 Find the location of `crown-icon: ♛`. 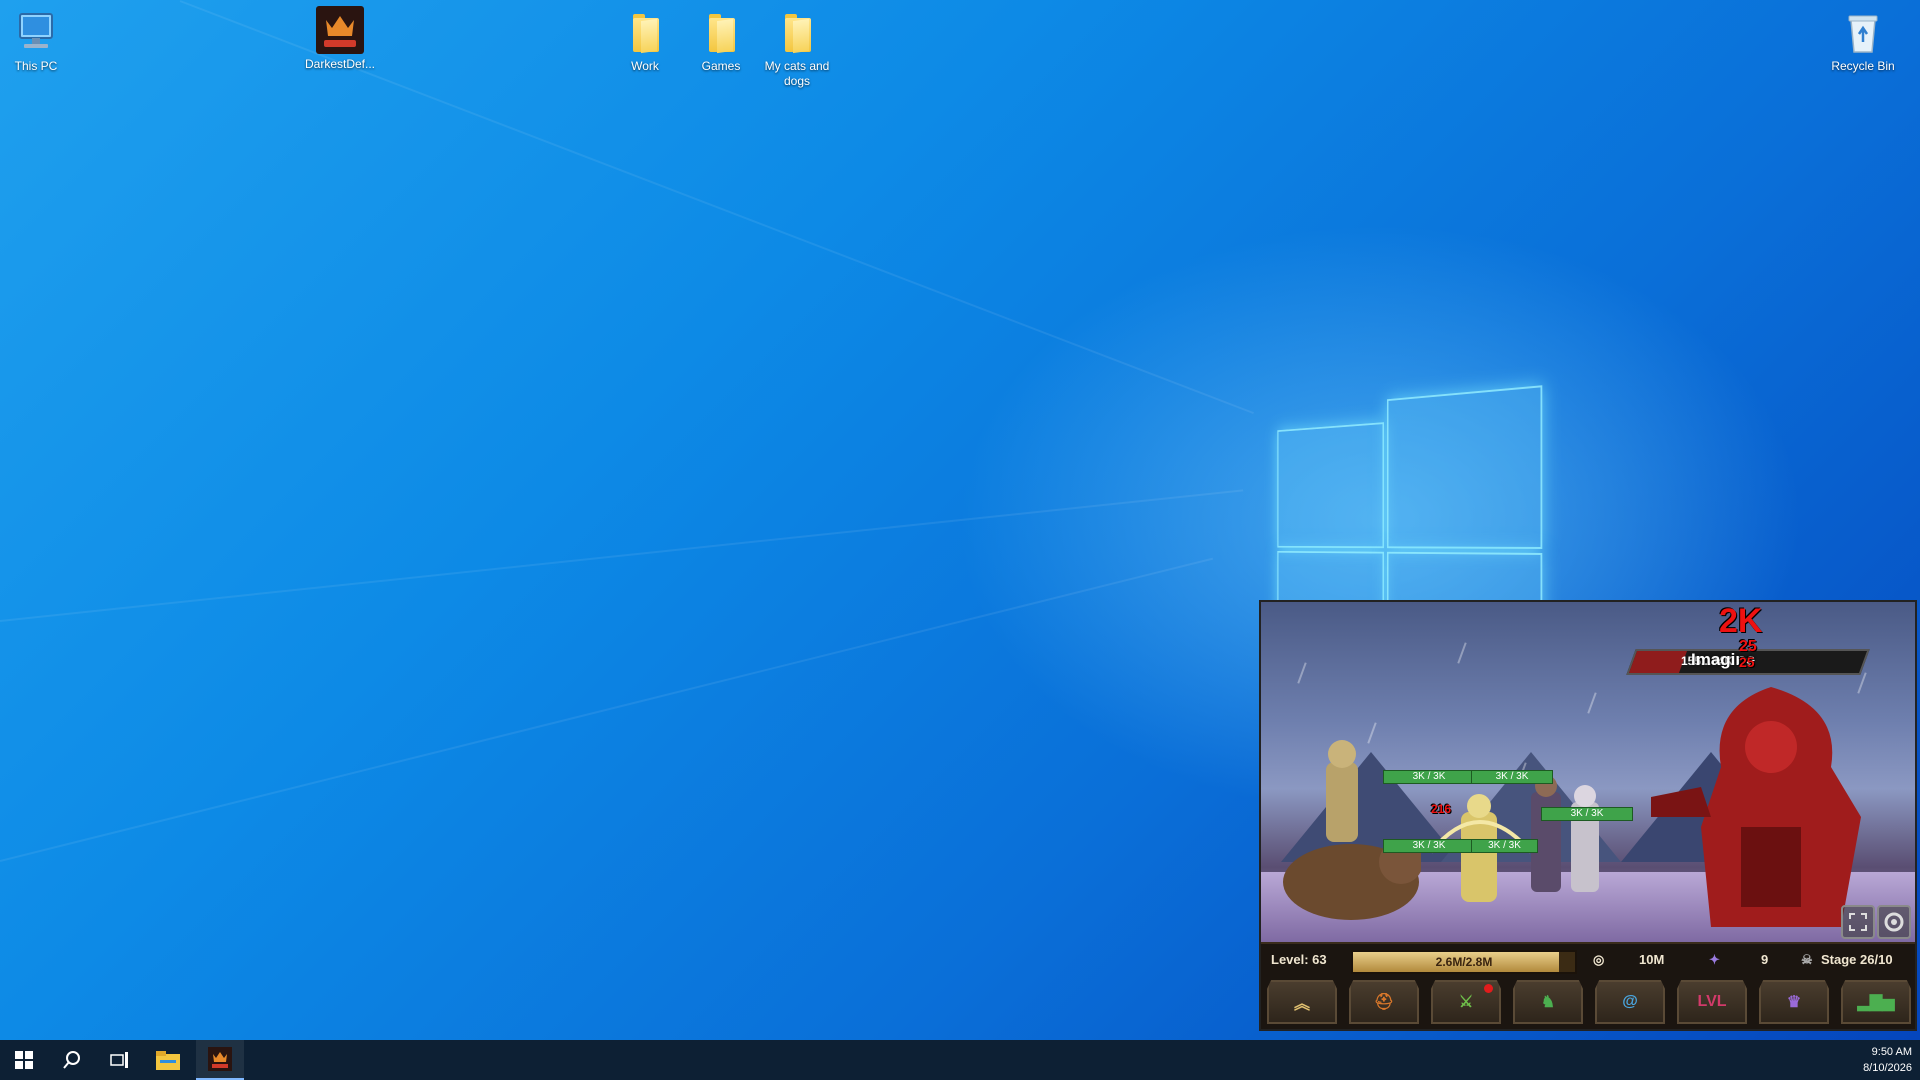

crown-icon: ♛ is located at coordinates (1794, 1002).